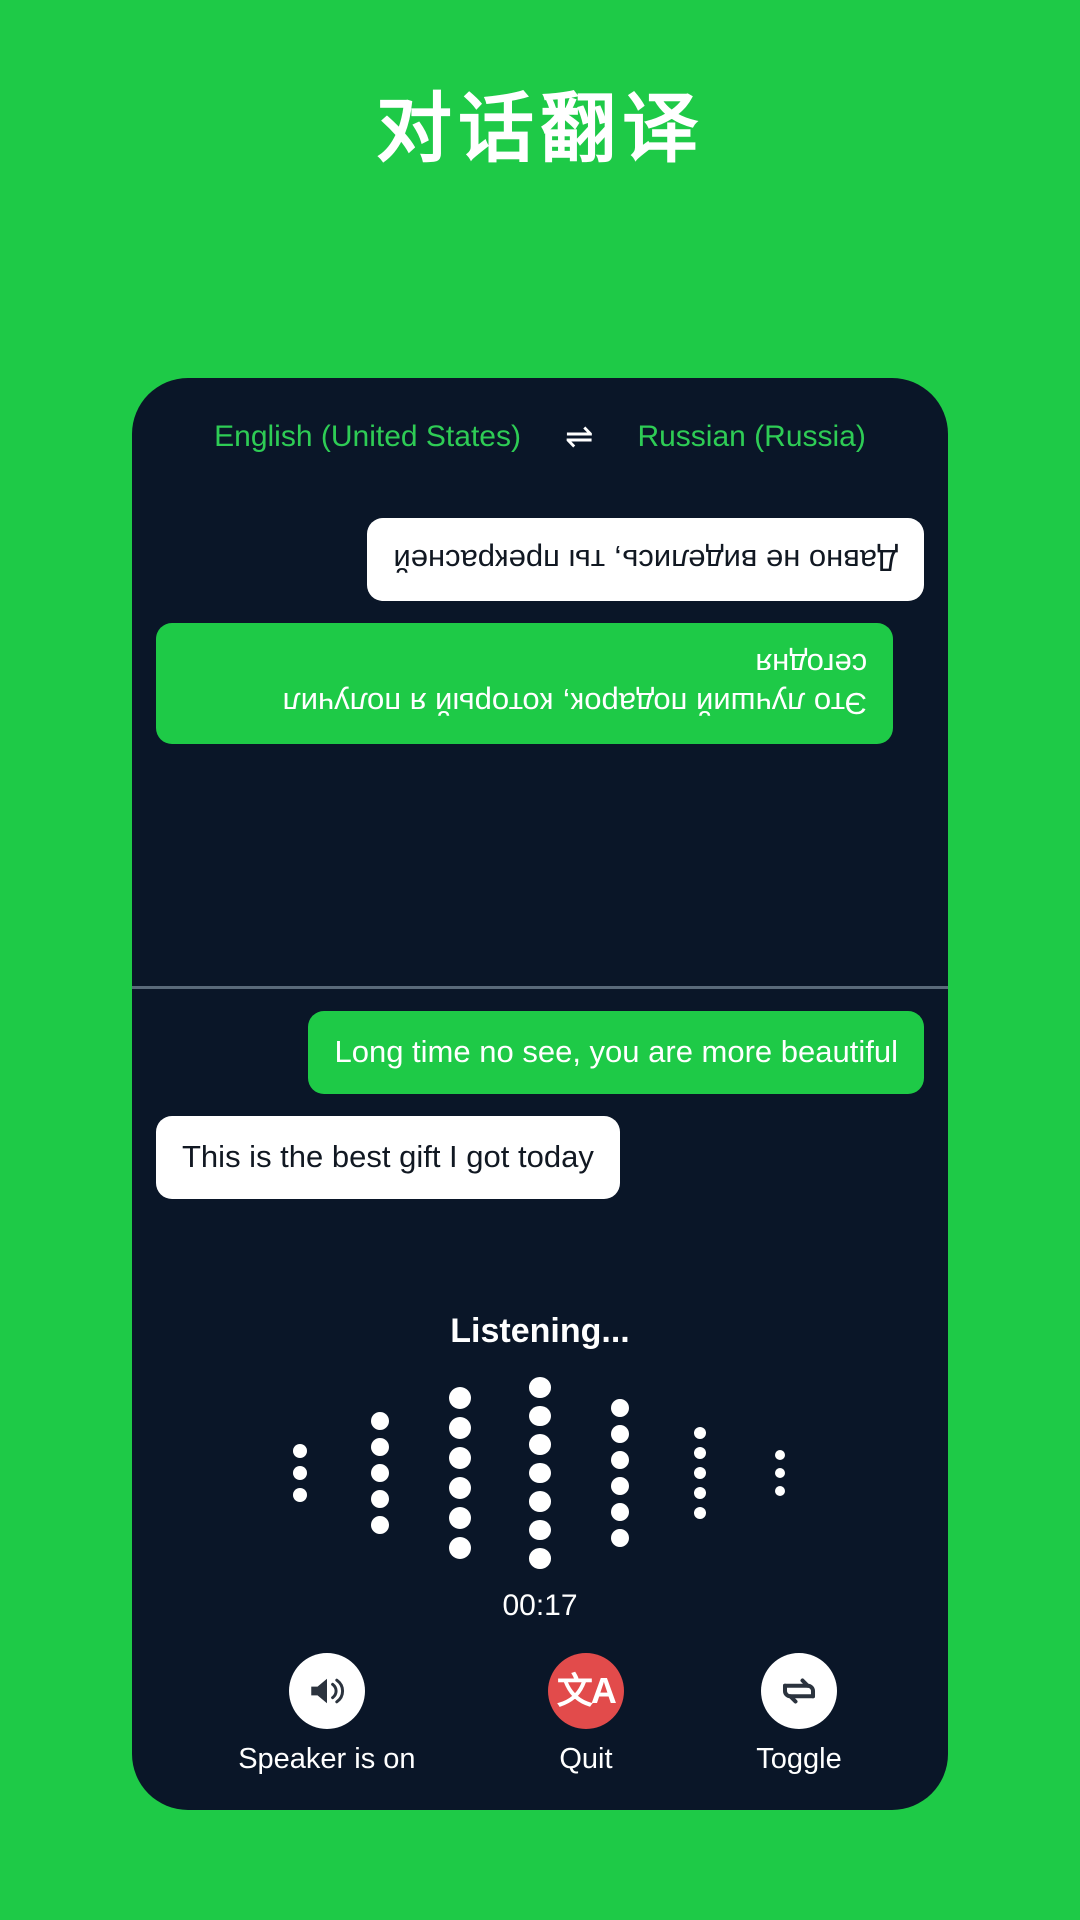  I want to click on page-title: 对话翻译, so click(540, 129).